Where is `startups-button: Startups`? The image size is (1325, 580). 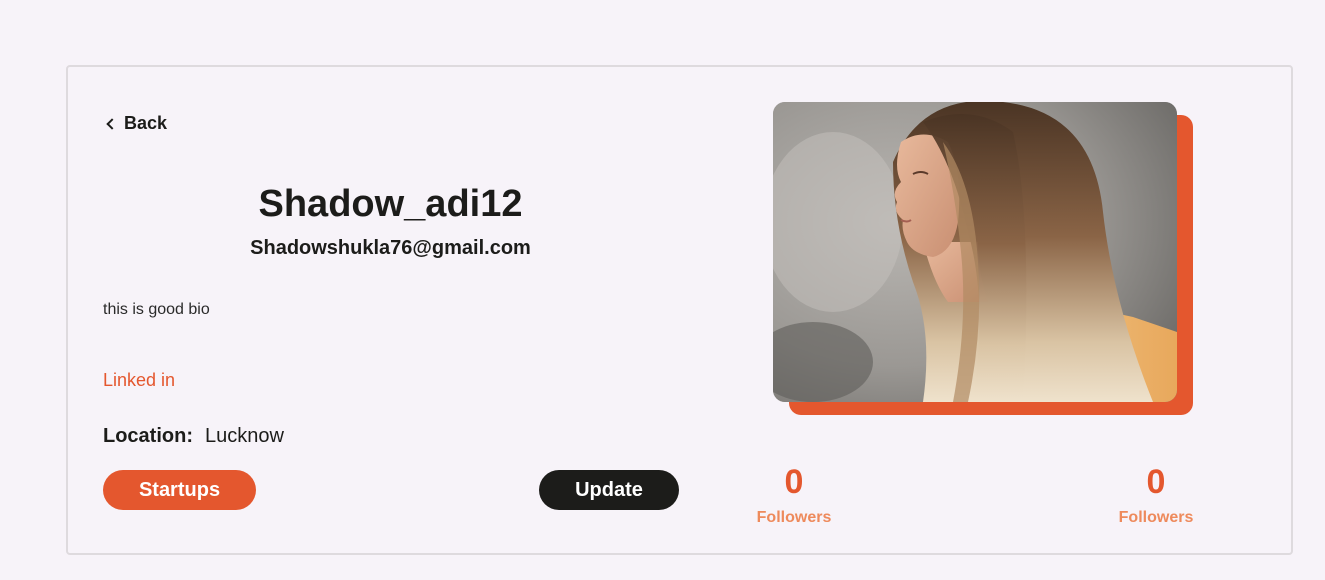 startups-button: Startups is located at coordinates (179, 490).